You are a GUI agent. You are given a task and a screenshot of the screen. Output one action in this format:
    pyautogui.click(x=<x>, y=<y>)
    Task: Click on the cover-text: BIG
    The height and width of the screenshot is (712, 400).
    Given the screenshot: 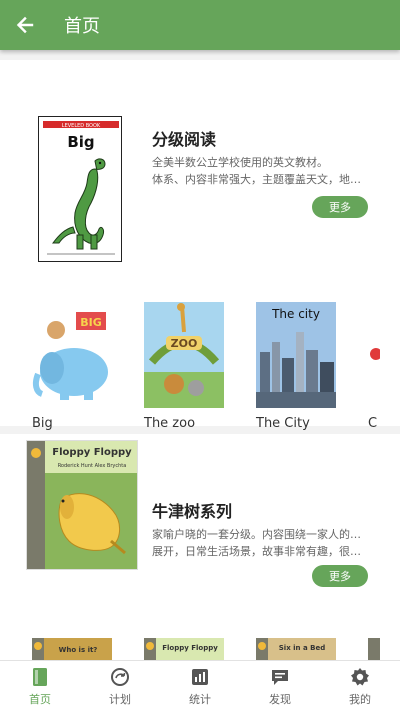 What is the action you would take?
    pyautogui.click(x=91, y=322)
    